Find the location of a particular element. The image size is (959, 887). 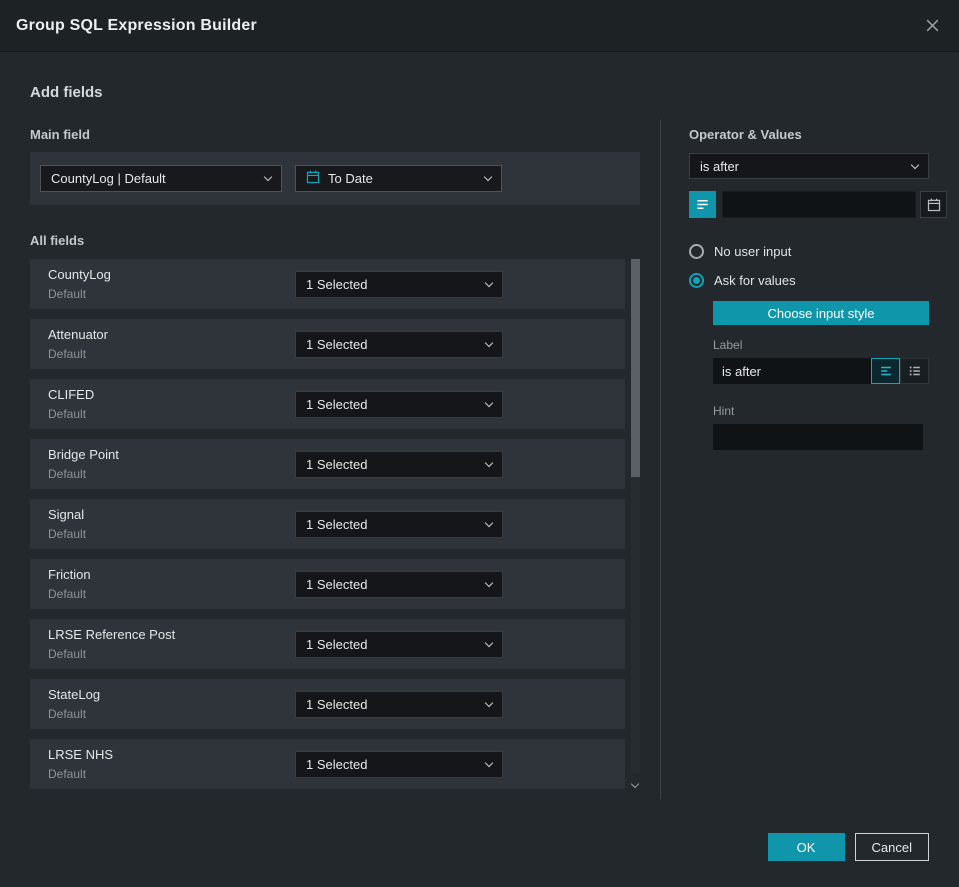

value-input is located at coordinates (819, 204).